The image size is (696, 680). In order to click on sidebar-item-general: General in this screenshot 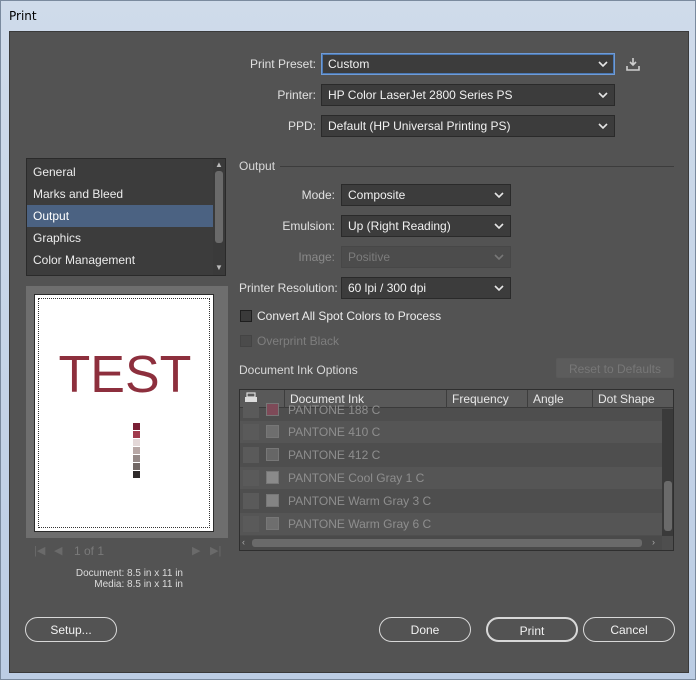, I will do `click(120, 172)`.